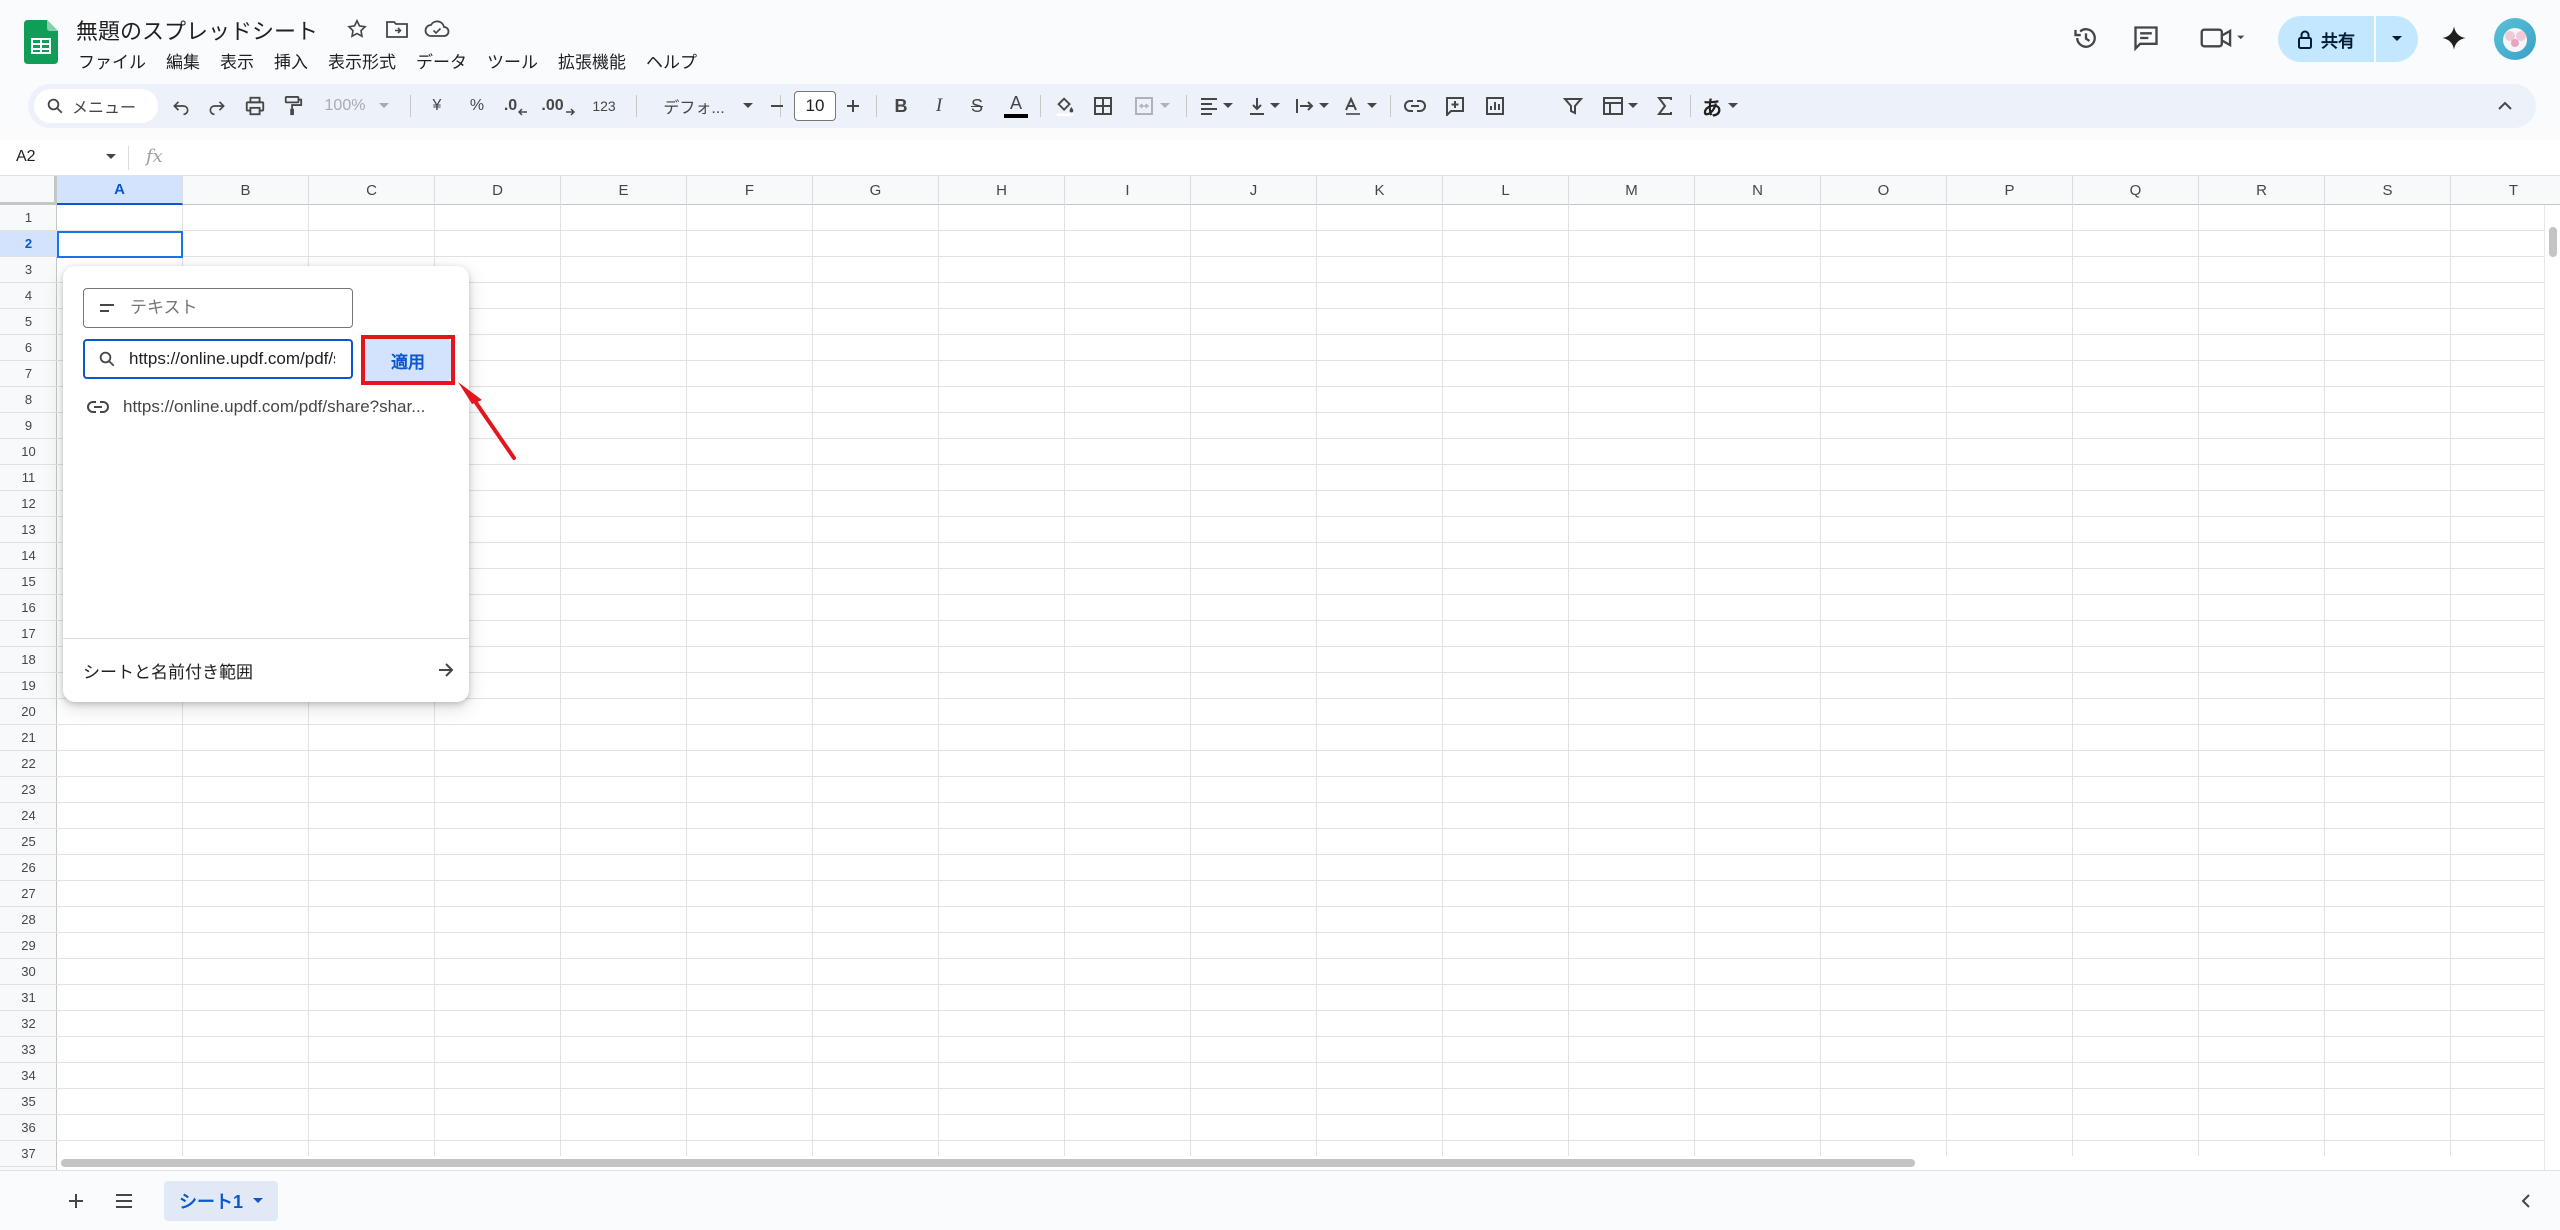  Describe the element at coordinates (28, 634) in the screenshot. I see `row-header-17: 17` at that location.